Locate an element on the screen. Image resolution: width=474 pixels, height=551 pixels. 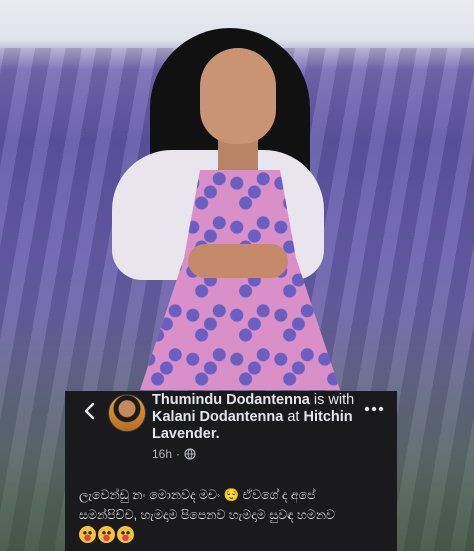
author-avatar is located at coordinates (127, 413).